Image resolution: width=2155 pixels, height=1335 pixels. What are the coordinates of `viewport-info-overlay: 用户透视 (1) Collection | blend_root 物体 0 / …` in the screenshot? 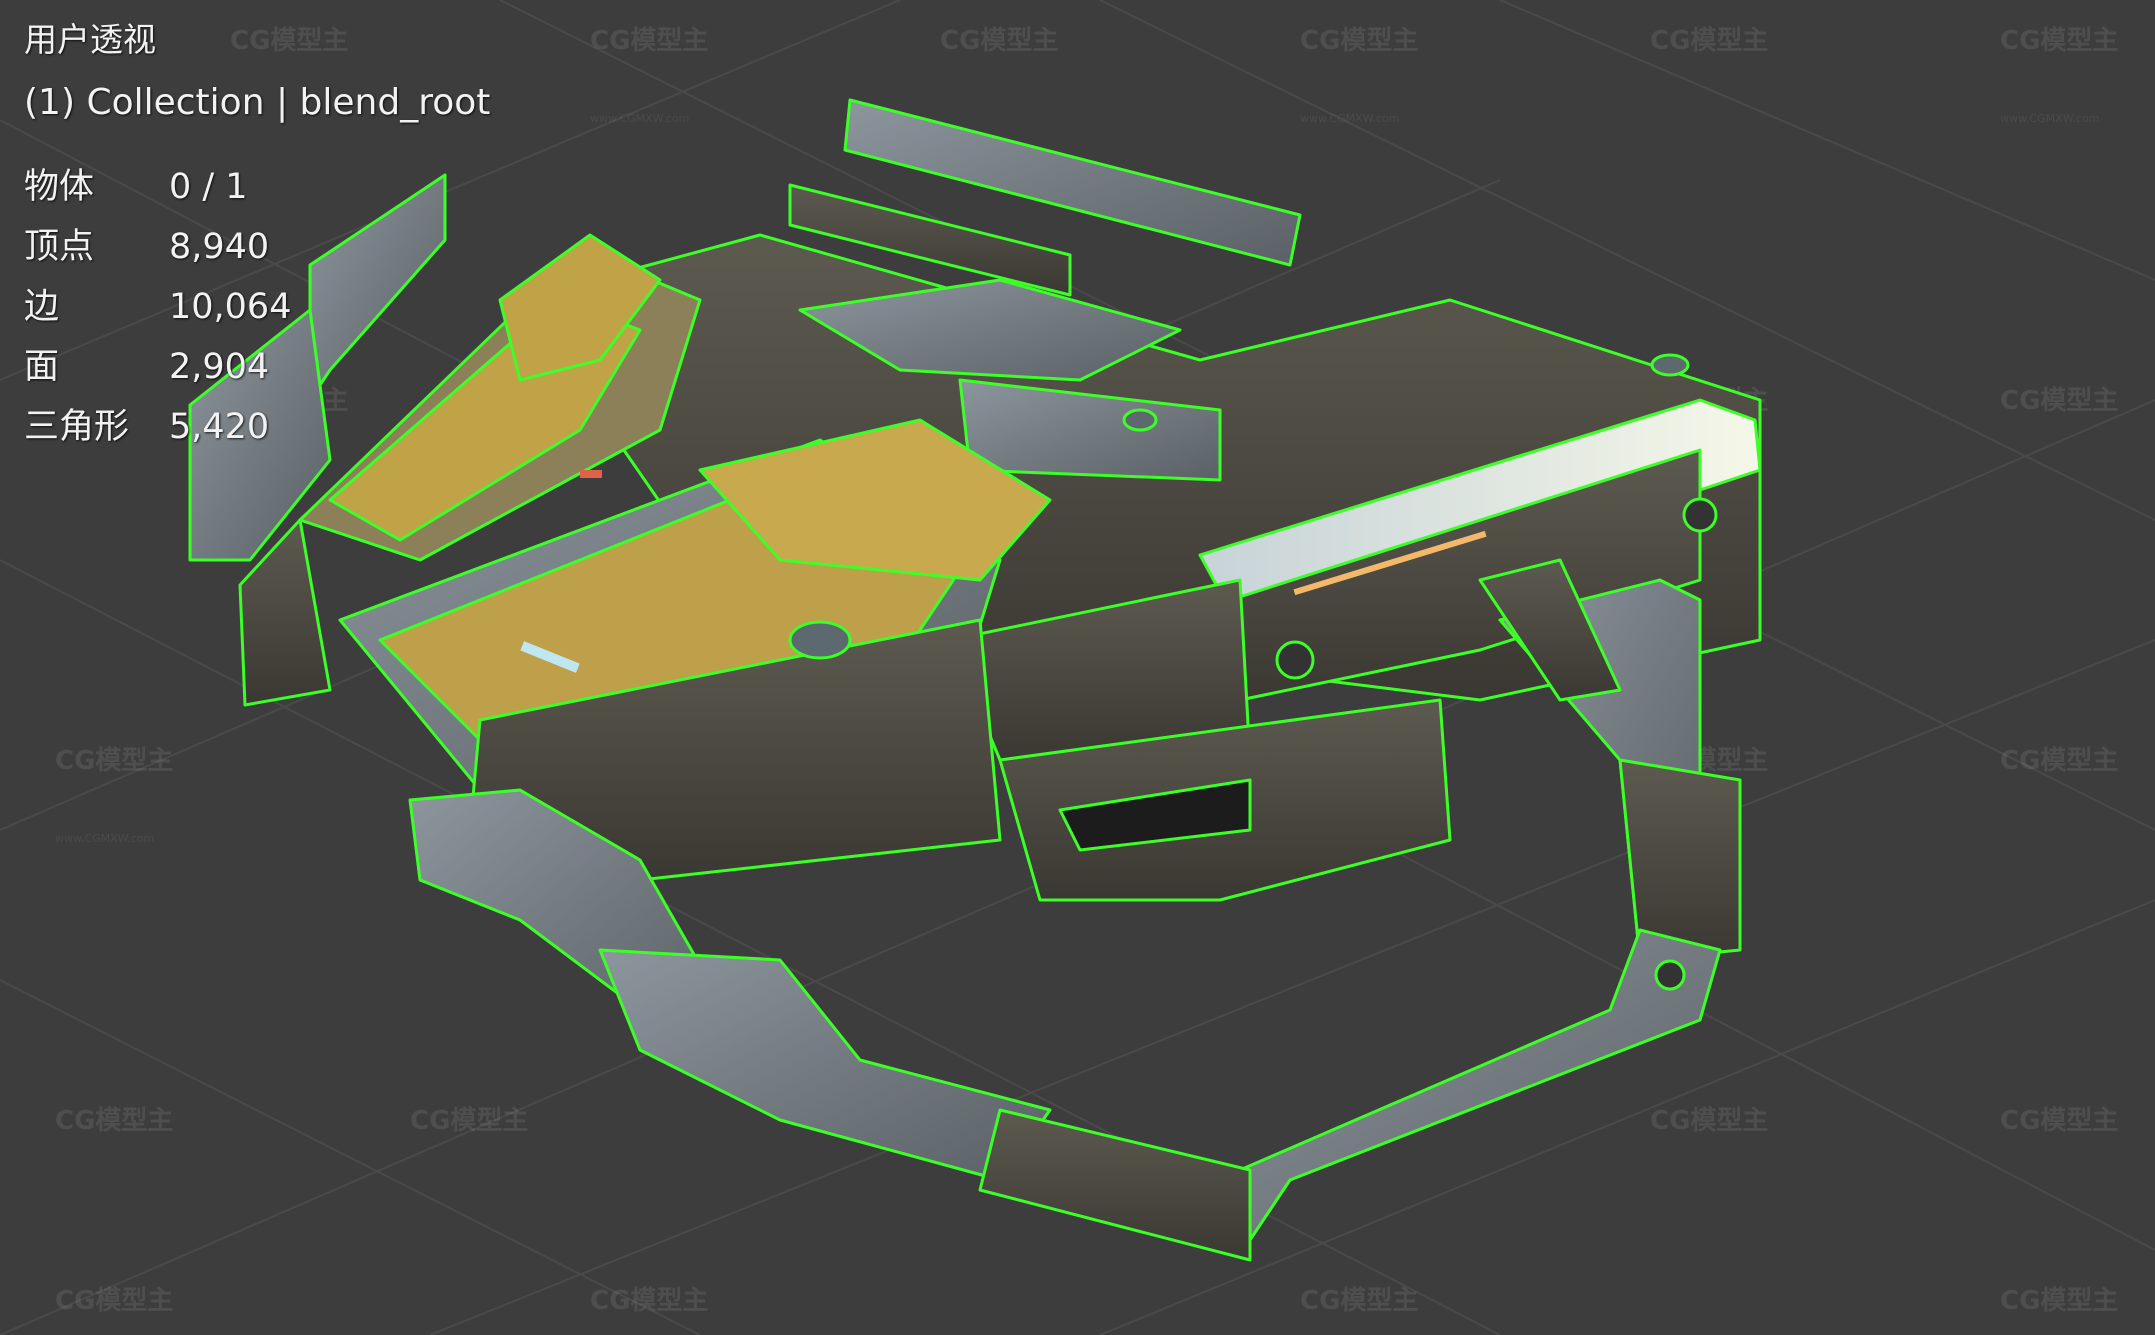 It's located at (257, 234).